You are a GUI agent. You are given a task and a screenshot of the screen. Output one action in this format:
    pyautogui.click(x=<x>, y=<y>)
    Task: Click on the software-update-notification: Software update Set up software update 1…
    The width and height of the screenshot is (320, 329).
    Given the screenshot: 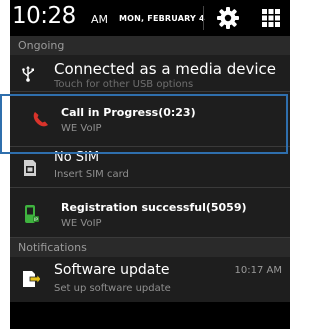 What is the action you would take?
    pyautogui.click(x=150, y=279)
    